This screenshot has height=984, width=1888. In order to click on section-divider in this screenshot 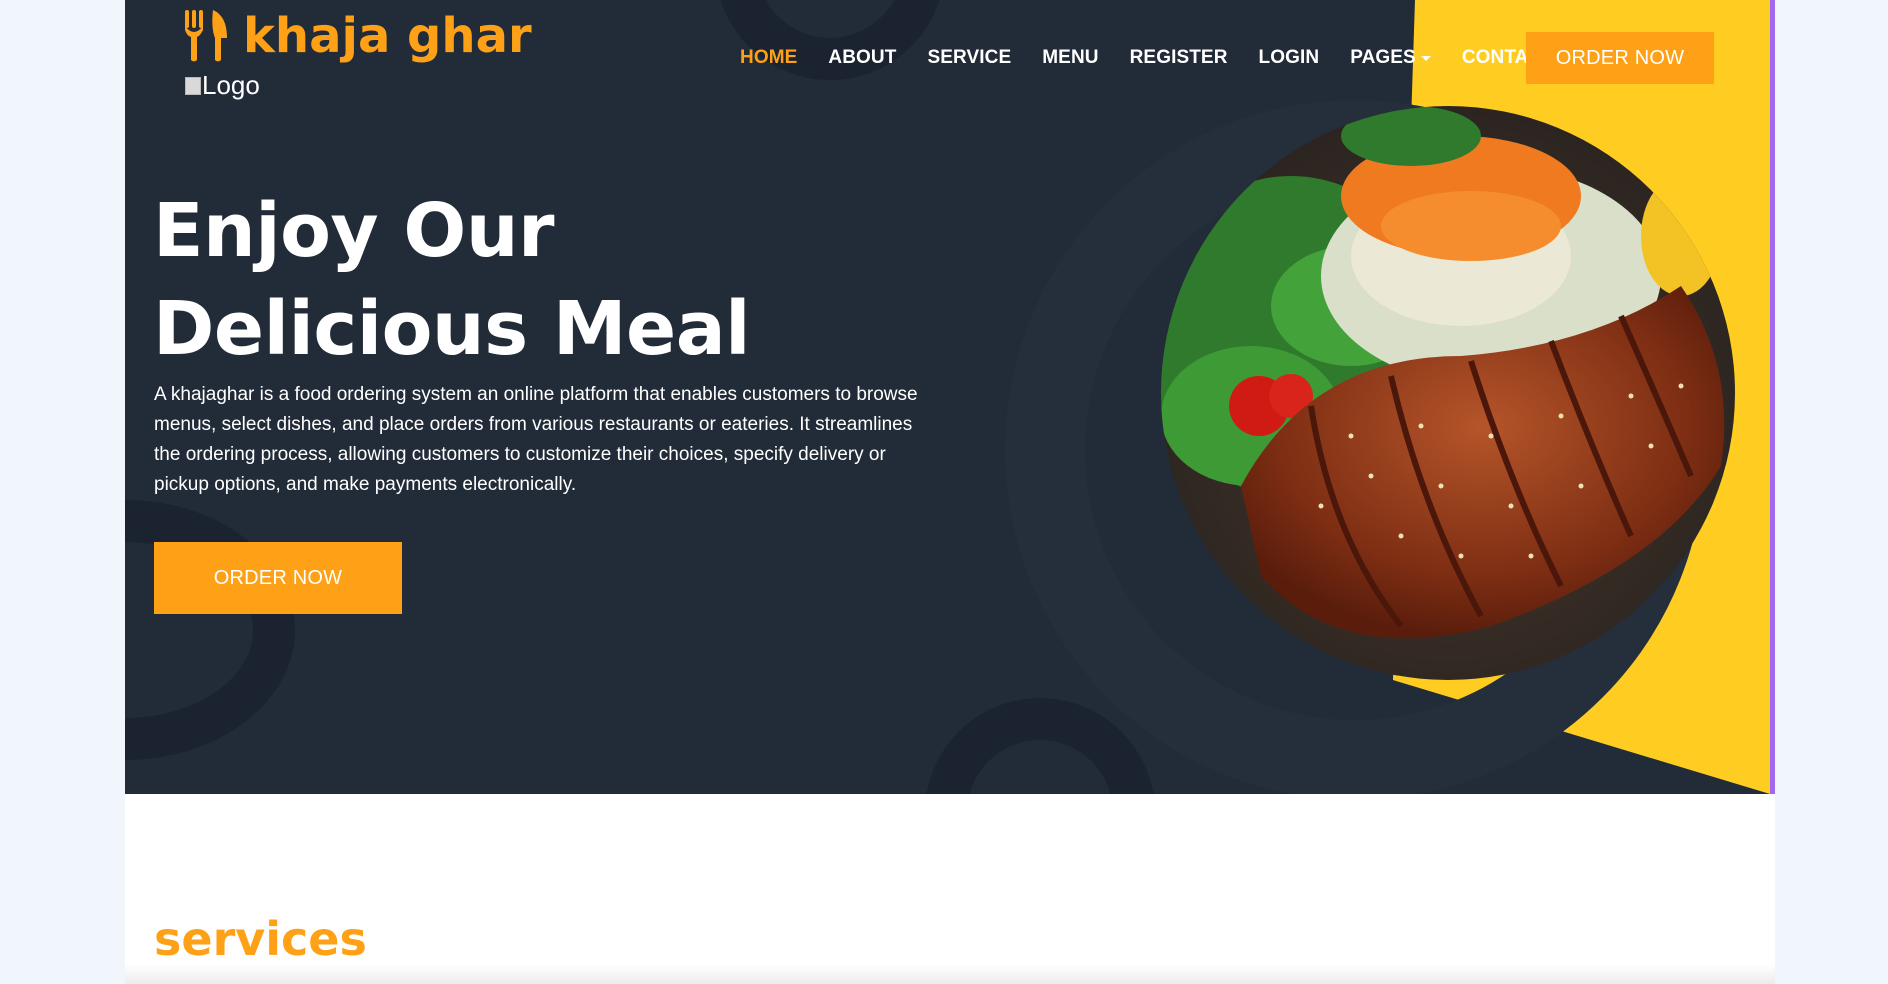, I will do `click(950, 974)`.